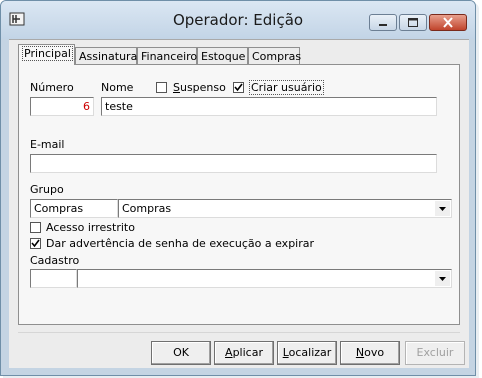 Image resolution: width=482 pixels, height=378 pixels. I want to click on tab-financeiro: Financeiro, so click(167, 55).